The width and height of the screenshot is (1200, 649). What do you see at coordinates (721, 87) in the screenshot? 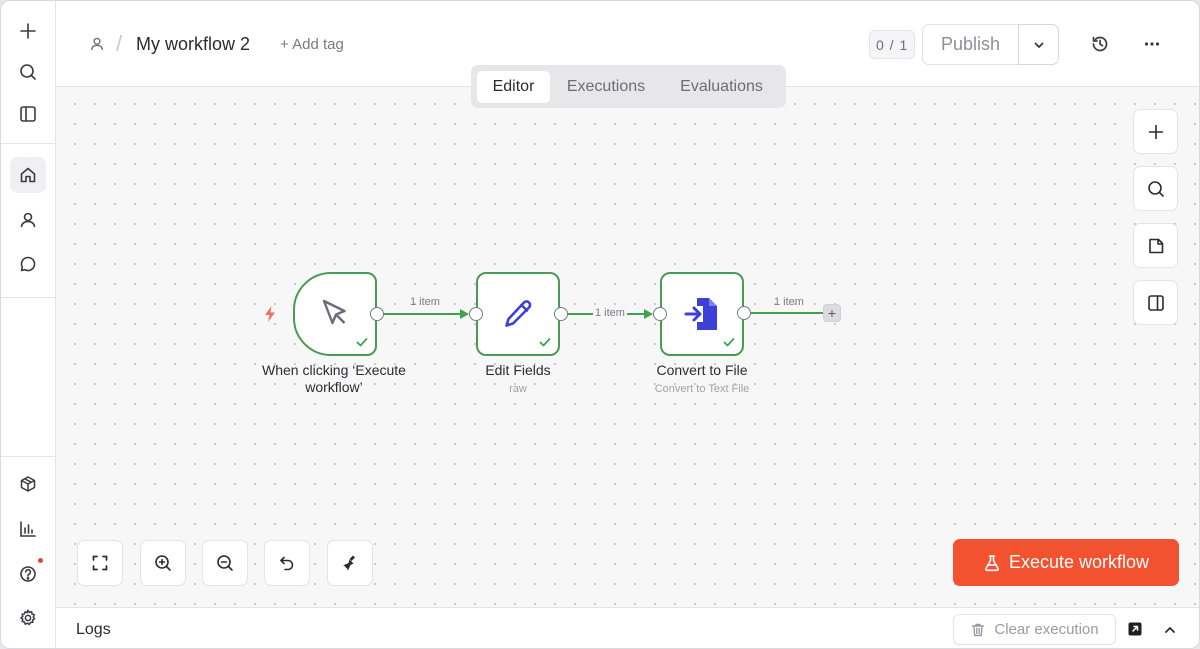
I see `tab-evaluations: Evaluations` at bounding box center [721, 87].